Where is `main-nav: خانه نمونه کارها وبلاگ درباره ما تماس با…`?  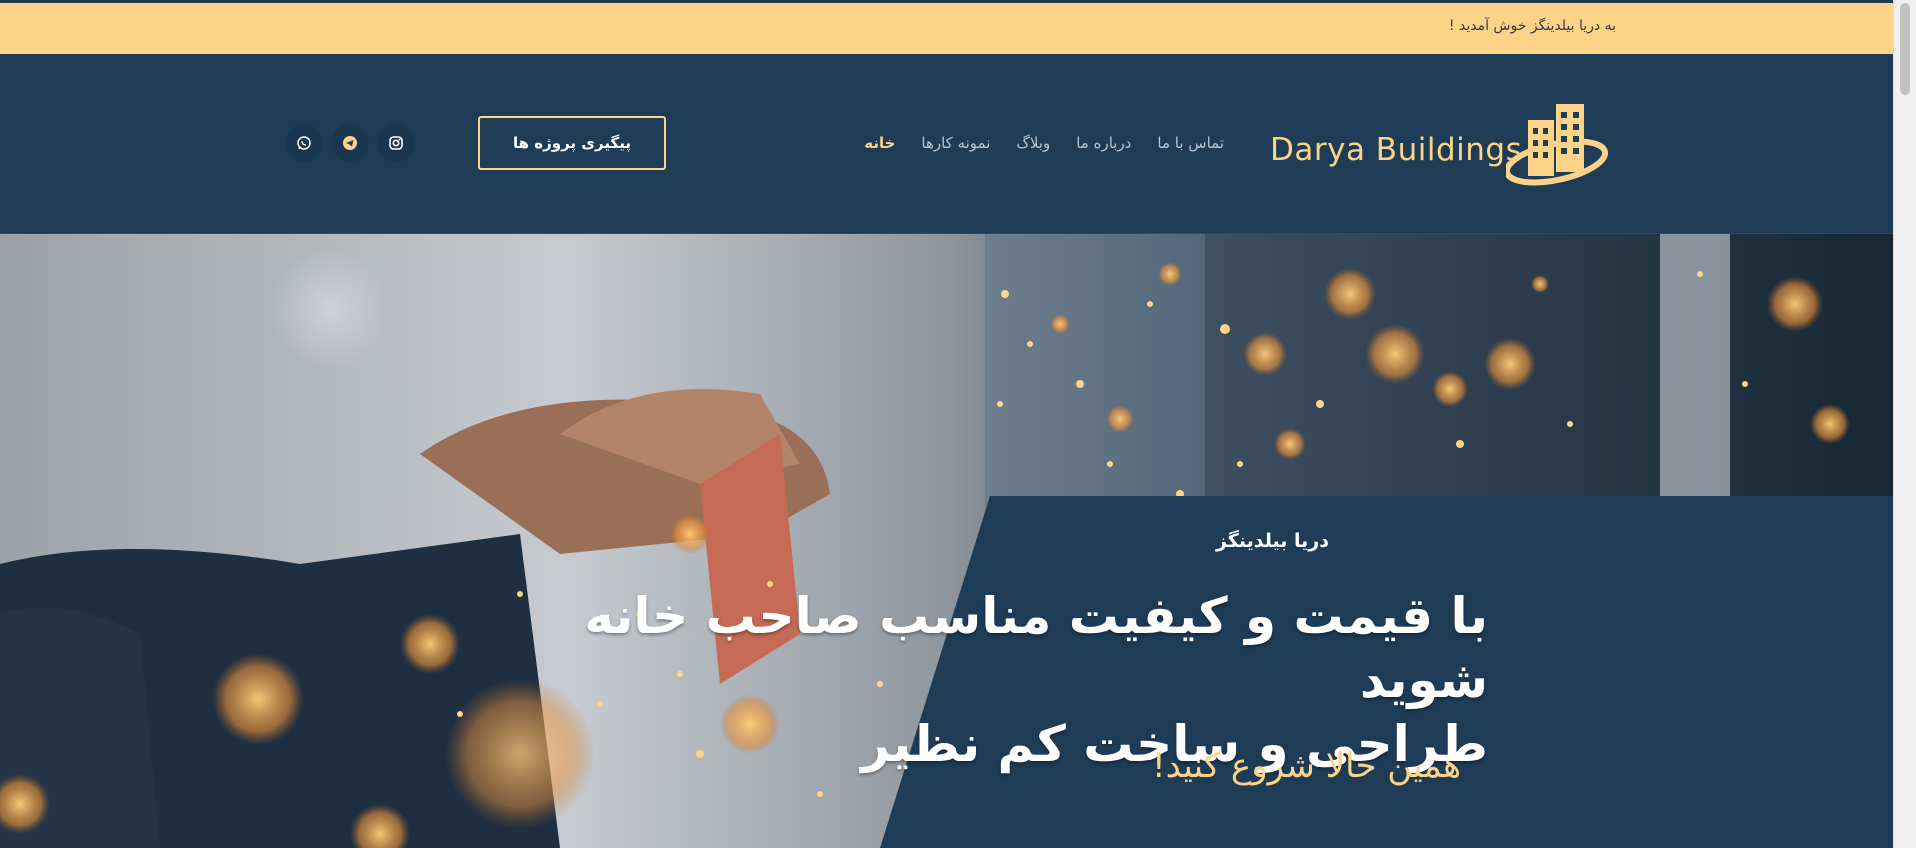 main-nav: خانه نمونه کارها وبلاگ درباره ما تماس با… is located at coordinates (1044, 143).